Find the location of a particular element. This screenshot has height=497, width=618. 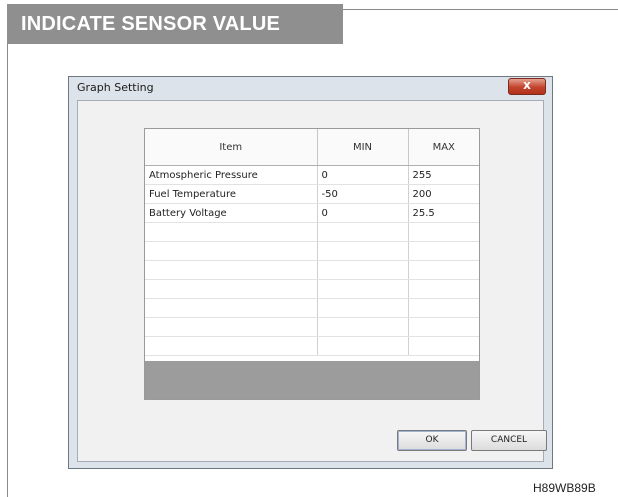

dialog-titlebar: Graph Setting x is located at coordinates (310, 88).